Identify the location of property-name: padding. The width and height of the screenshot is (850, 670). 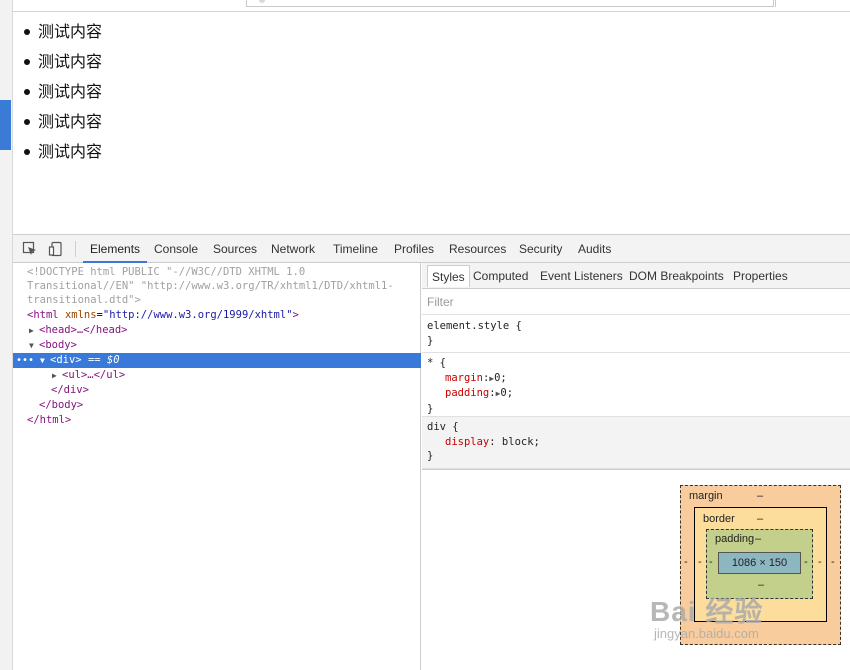
(467, 393).